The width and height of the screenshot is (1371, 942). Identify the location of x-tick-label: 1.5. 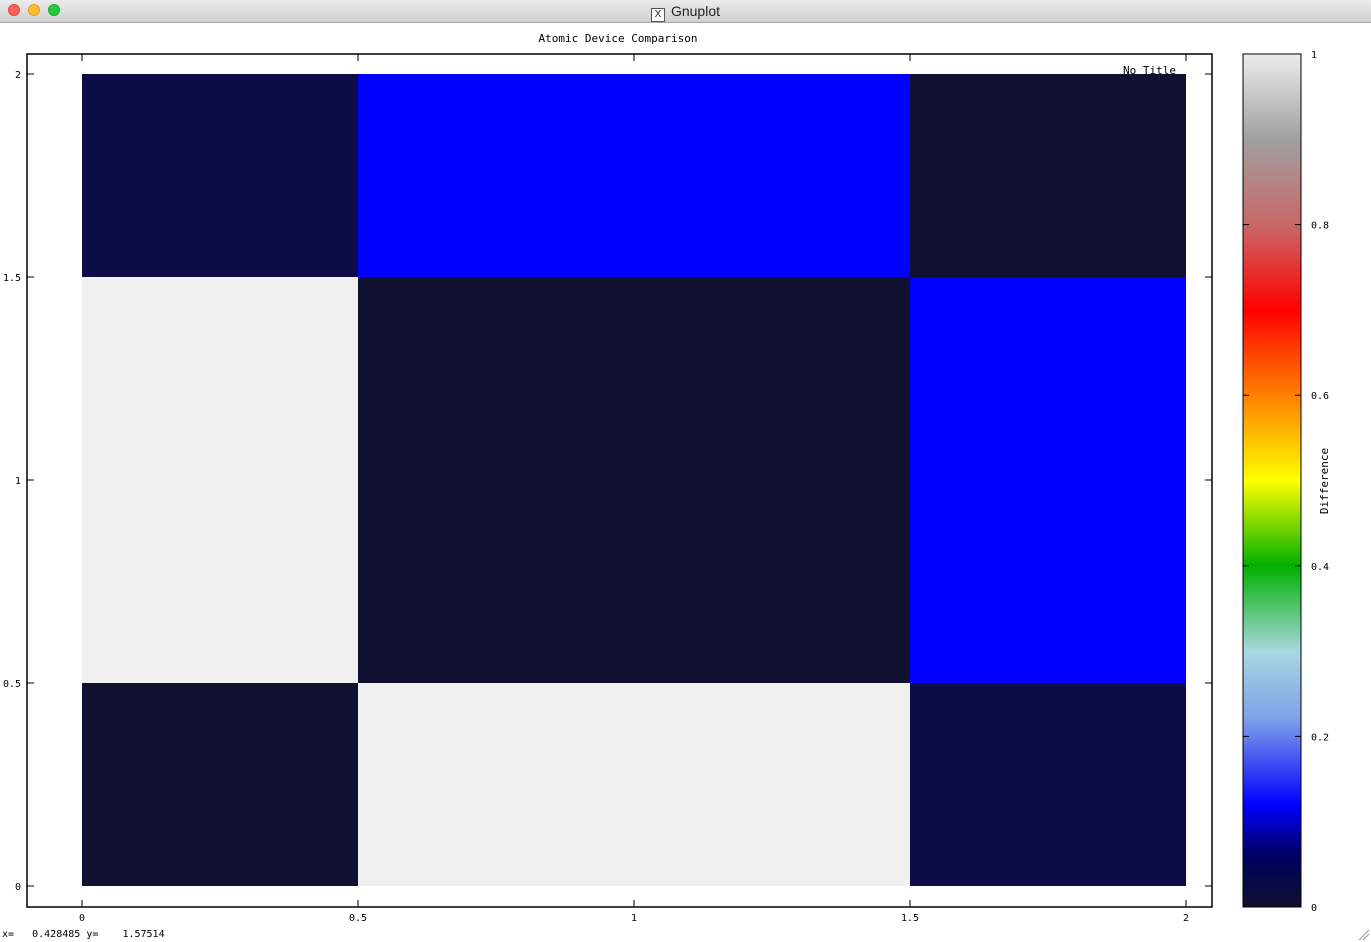
(910, 918).